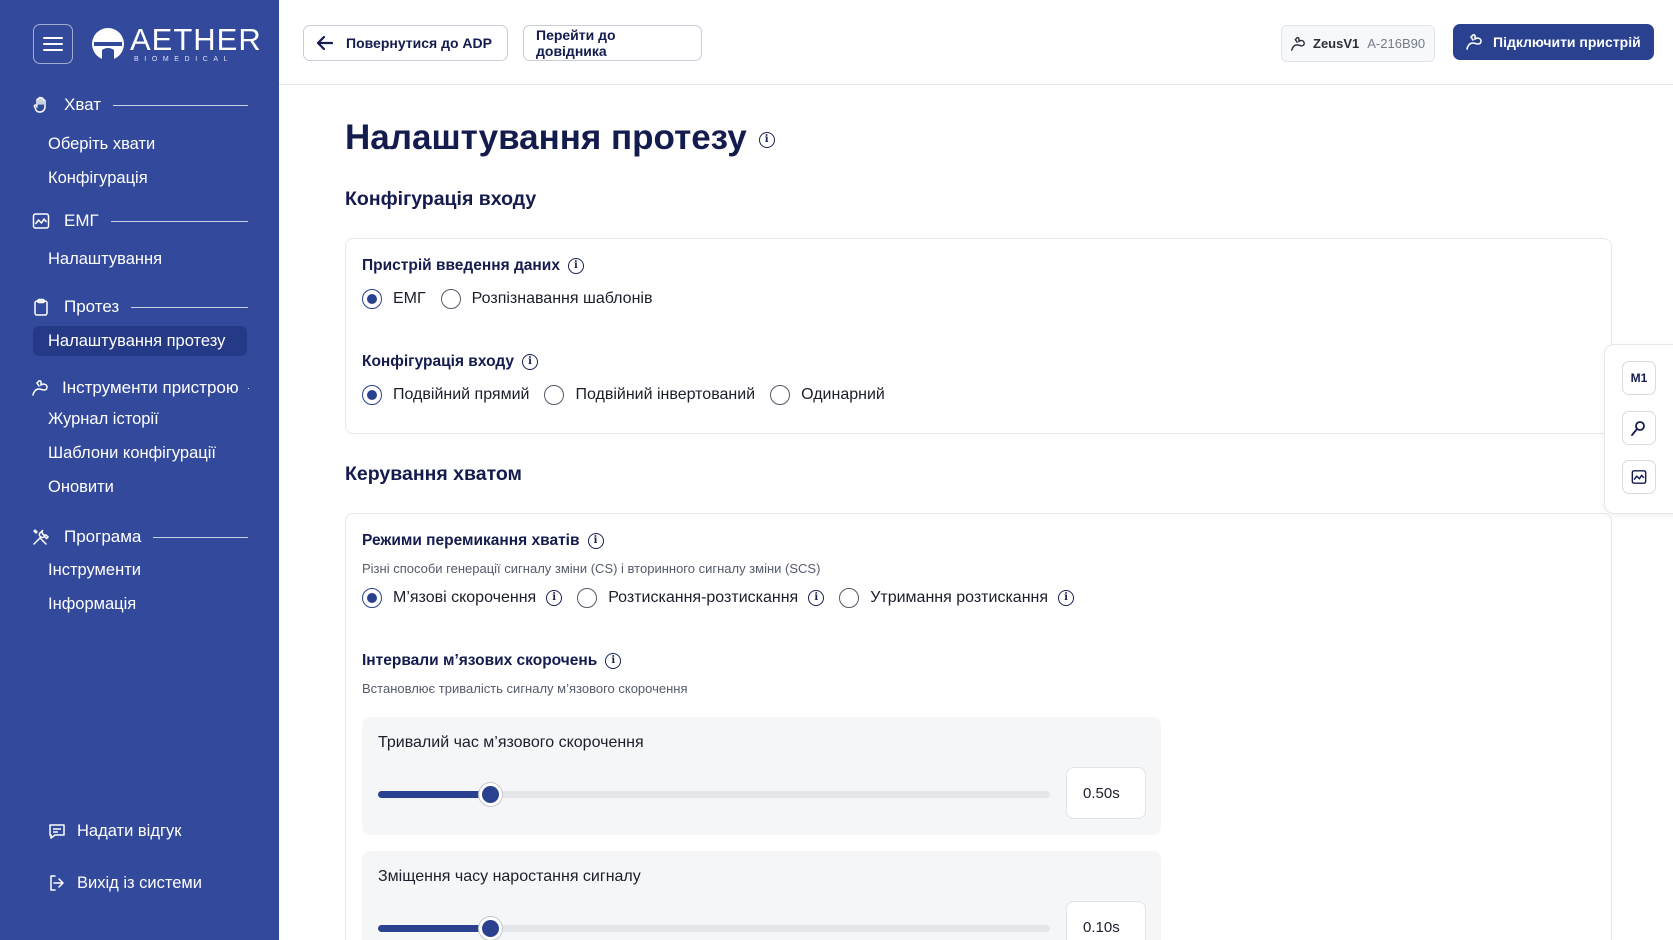 Image resolution: width=1673 pixels, height=940 pixels. I want to click on clipboard-icon, so click(41, 307).